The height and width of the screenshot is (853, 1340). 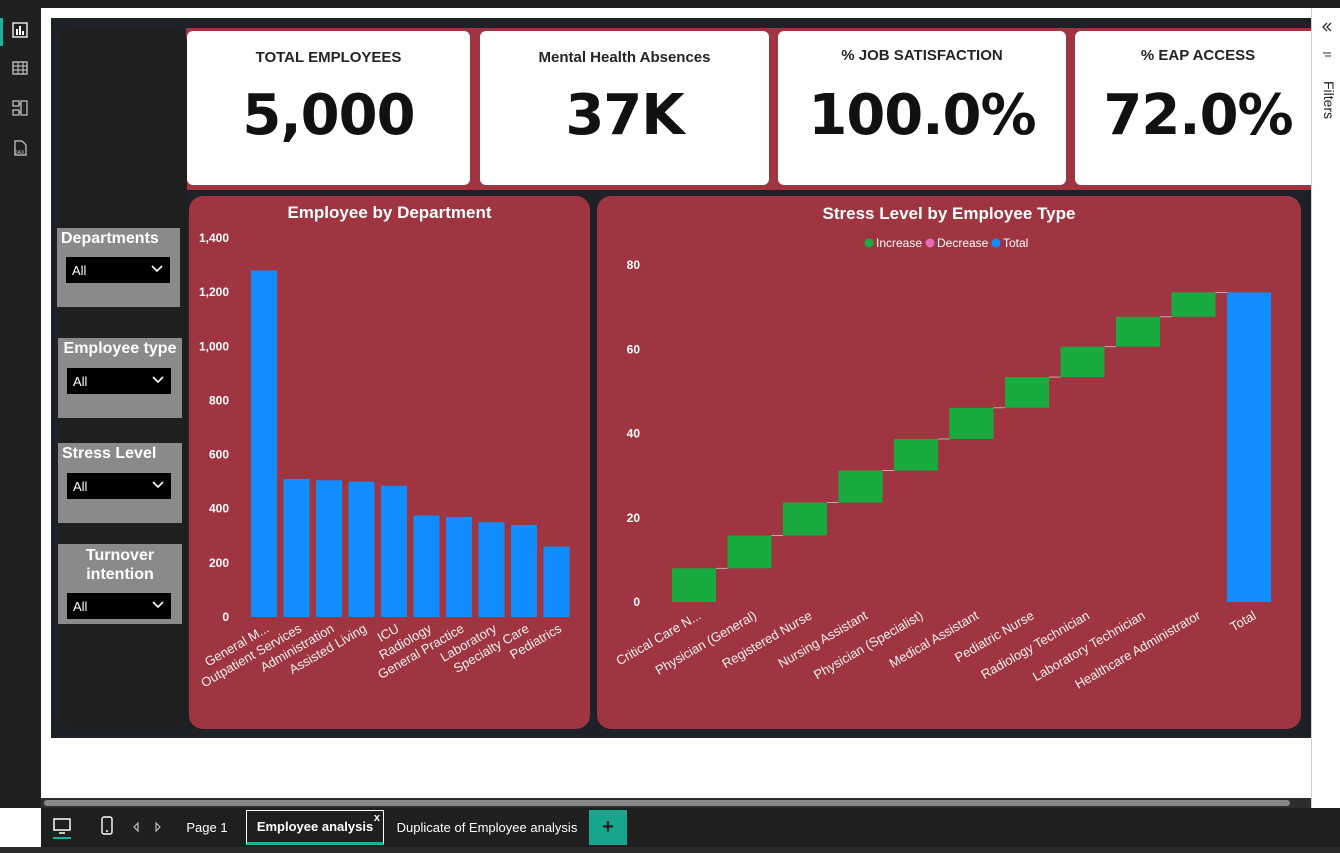 What do you see at coordinates (608, 827) in the screenshot?
I see `add-page-button: +` at bounding box center [608, 827].